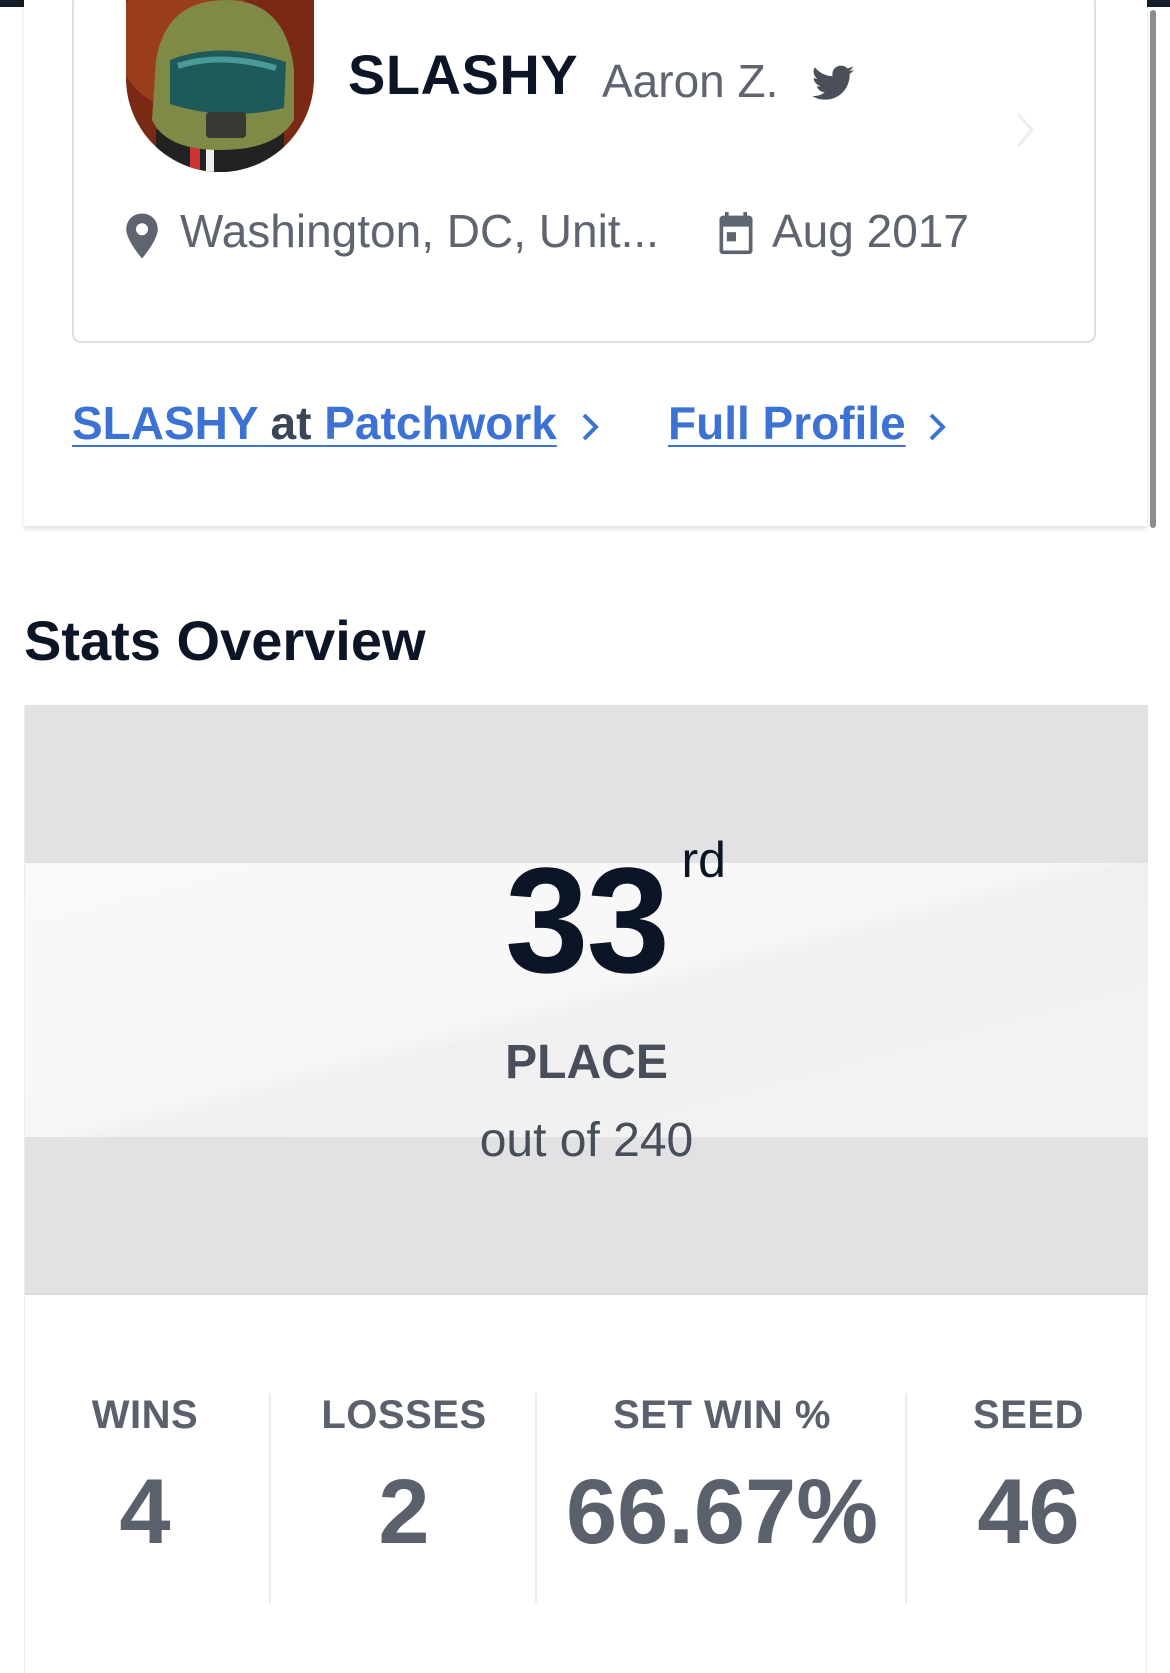 This screenshot has width=1170, height=1673. What do you see at coordinates (736, 233) in the screenshot?
I see `calendar-icon` at bounding box center [736, 233].